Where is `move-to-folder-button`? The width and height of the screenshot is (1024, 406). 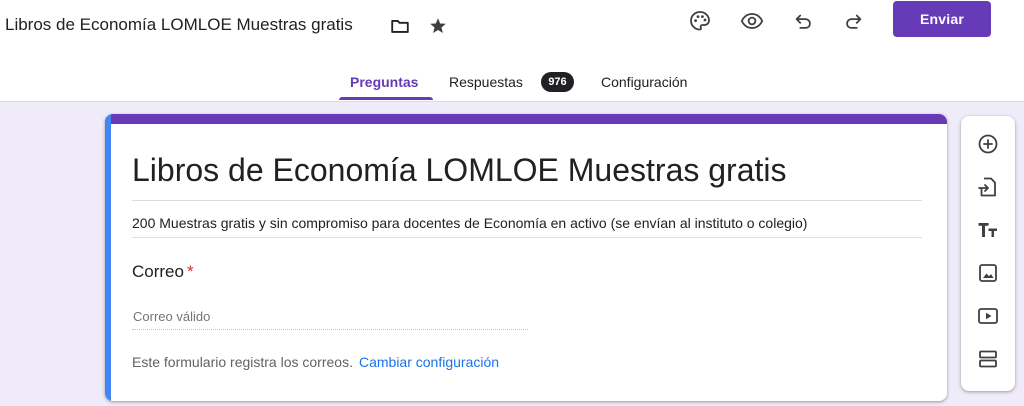 move-to-folder-button is located at coordinates (400, 26).